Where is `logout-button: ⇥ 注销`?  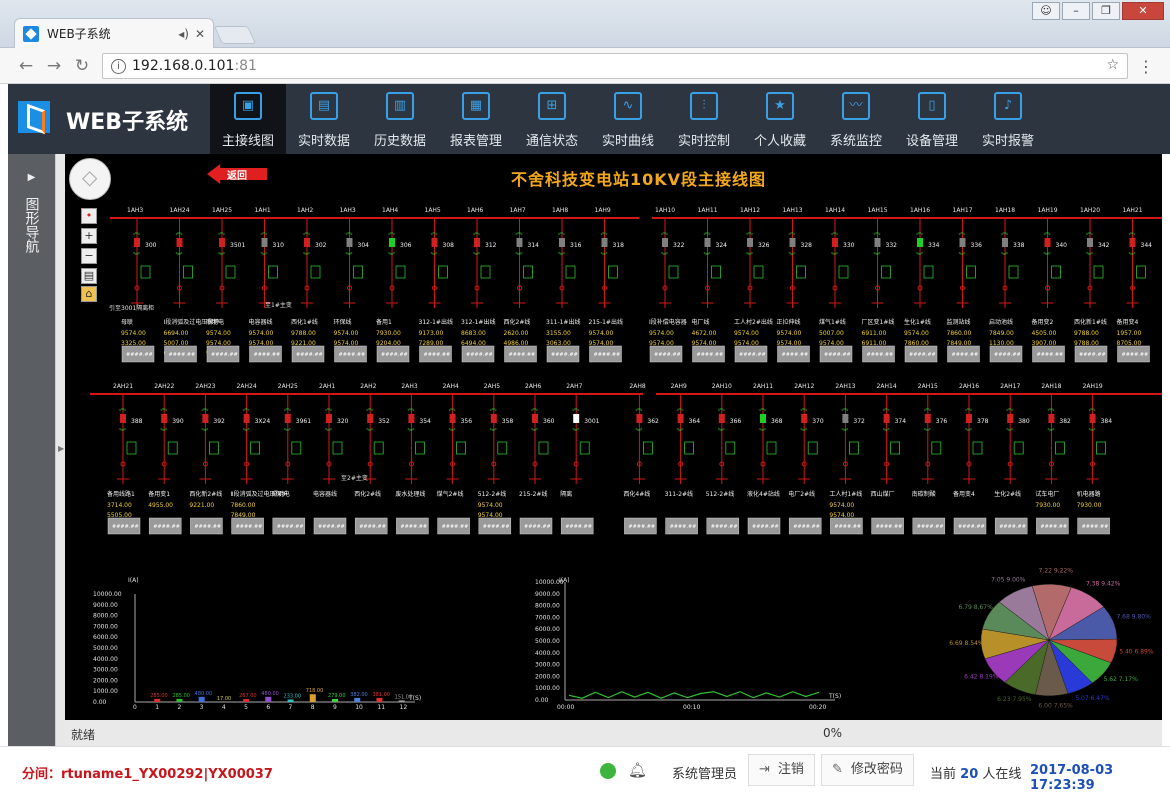
logout-button: ⇥ 注销 is located at coordinates (781, 770).